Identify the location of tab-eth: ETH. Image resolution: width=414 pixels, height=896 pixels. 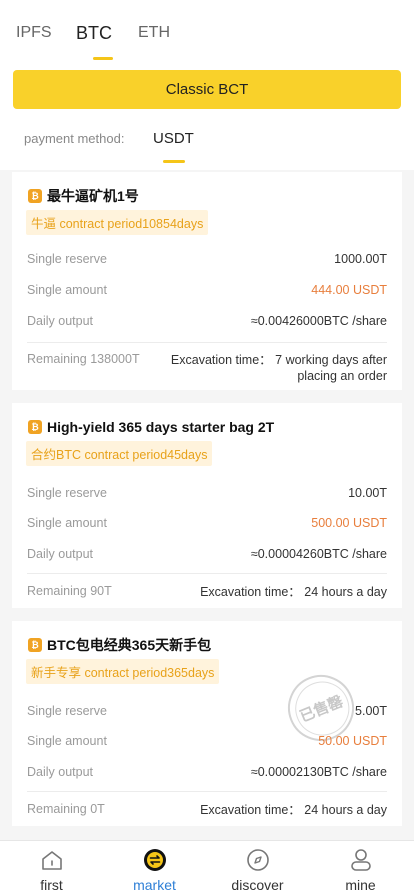
(154, 33).